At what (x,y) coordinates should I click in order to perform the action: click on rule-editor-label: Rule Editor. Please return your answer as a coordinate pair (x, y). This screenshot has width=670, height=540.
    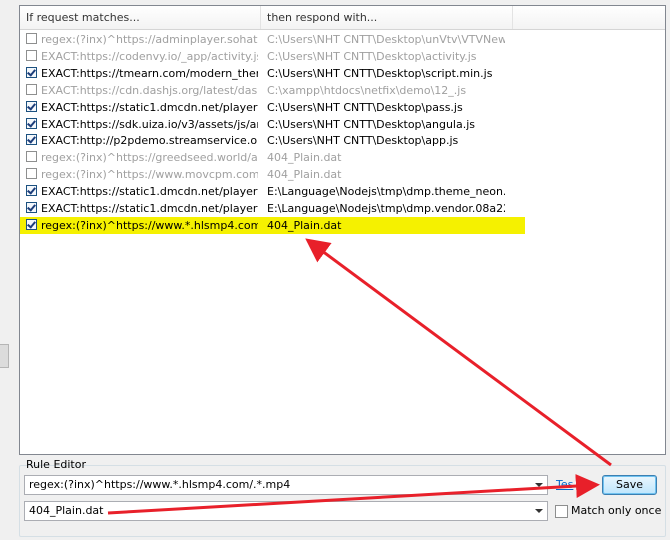
    Looking at the image, I should click on (56, 464).